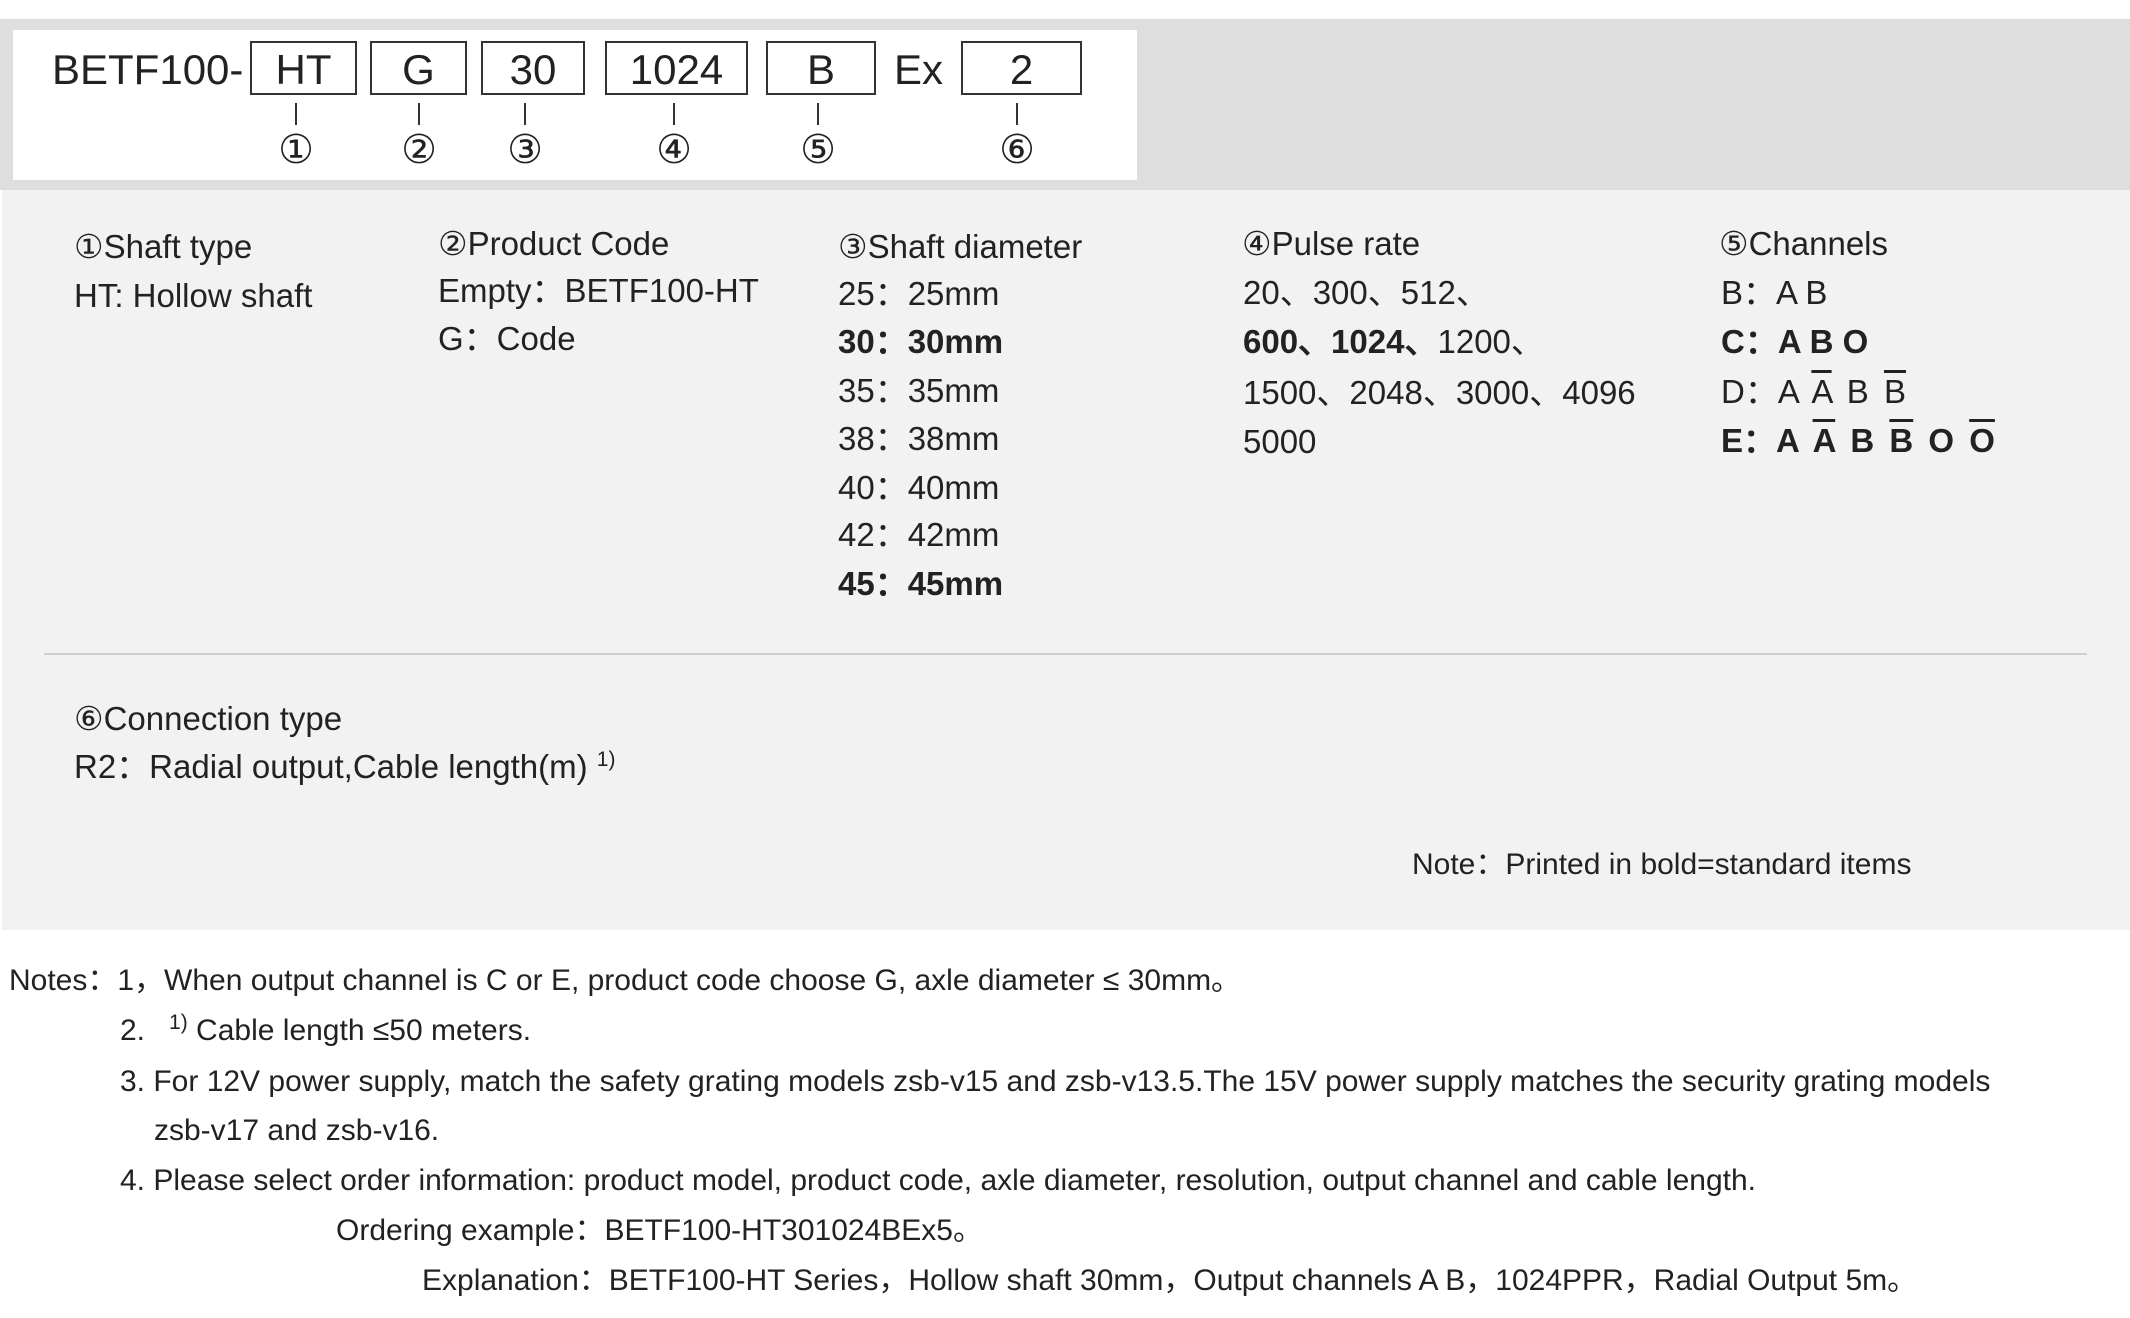  I want to click on note-2-number: 2., so click(133, 1030).